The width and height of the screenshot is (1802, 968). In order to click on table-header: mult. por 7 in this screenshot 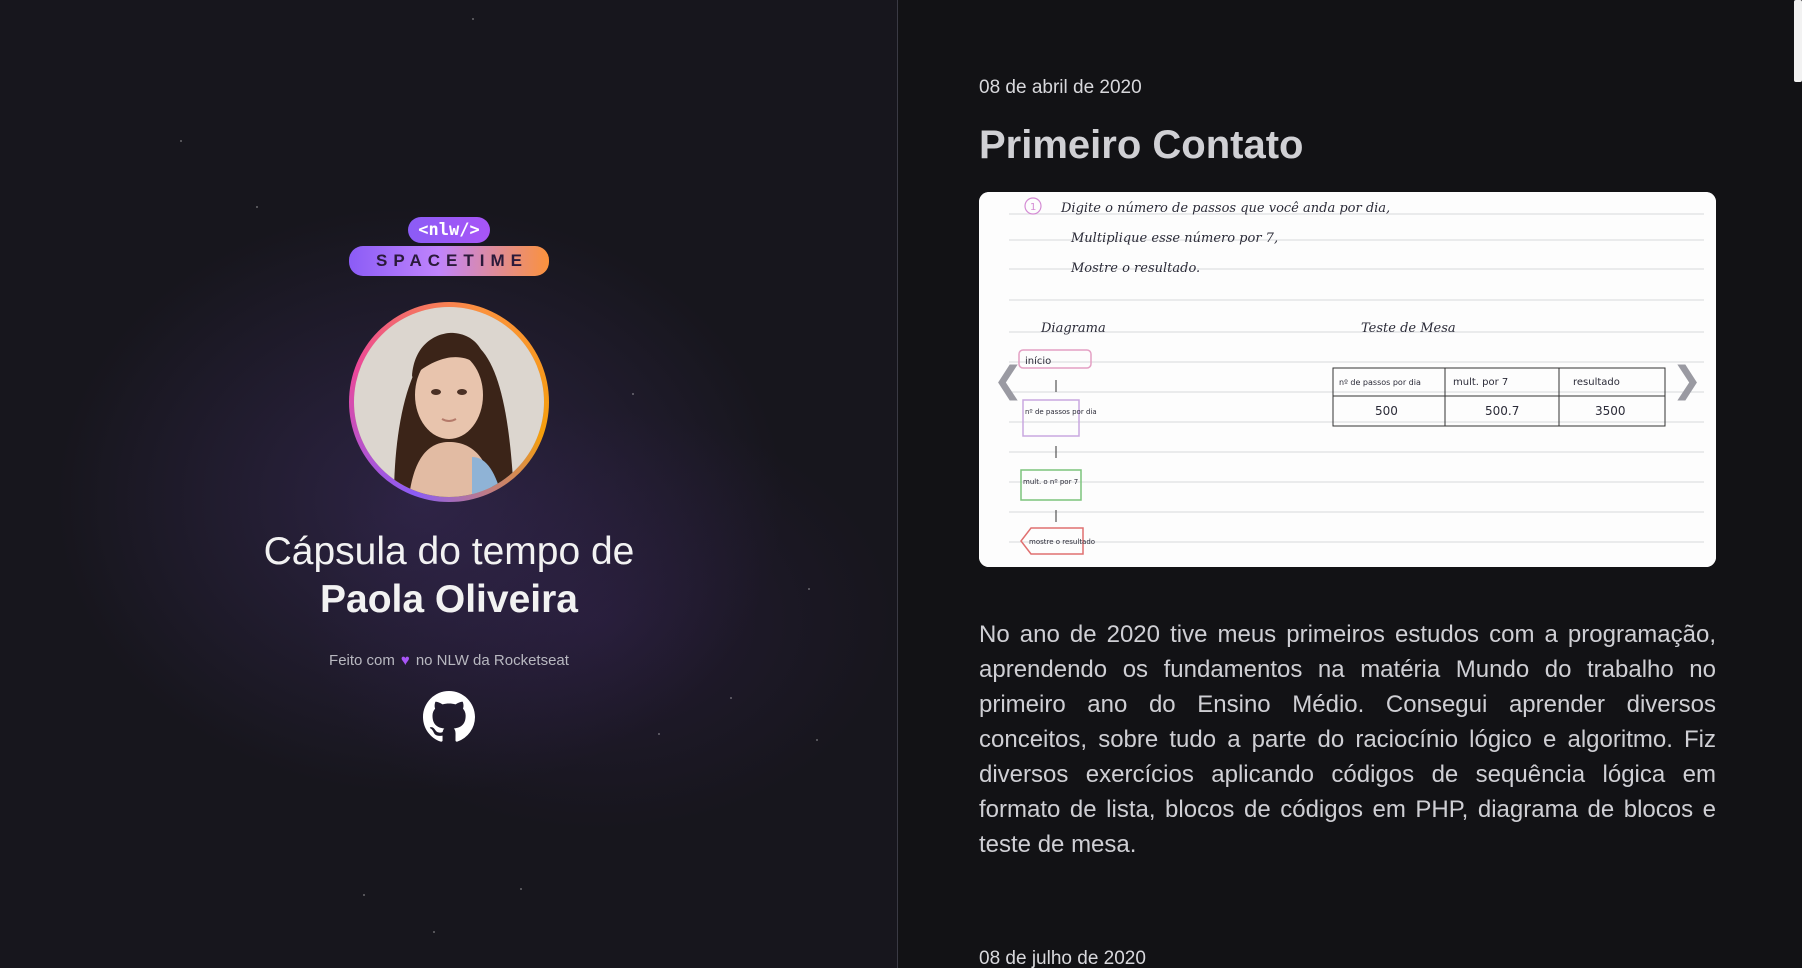, I will do `click(1480, 382)`.